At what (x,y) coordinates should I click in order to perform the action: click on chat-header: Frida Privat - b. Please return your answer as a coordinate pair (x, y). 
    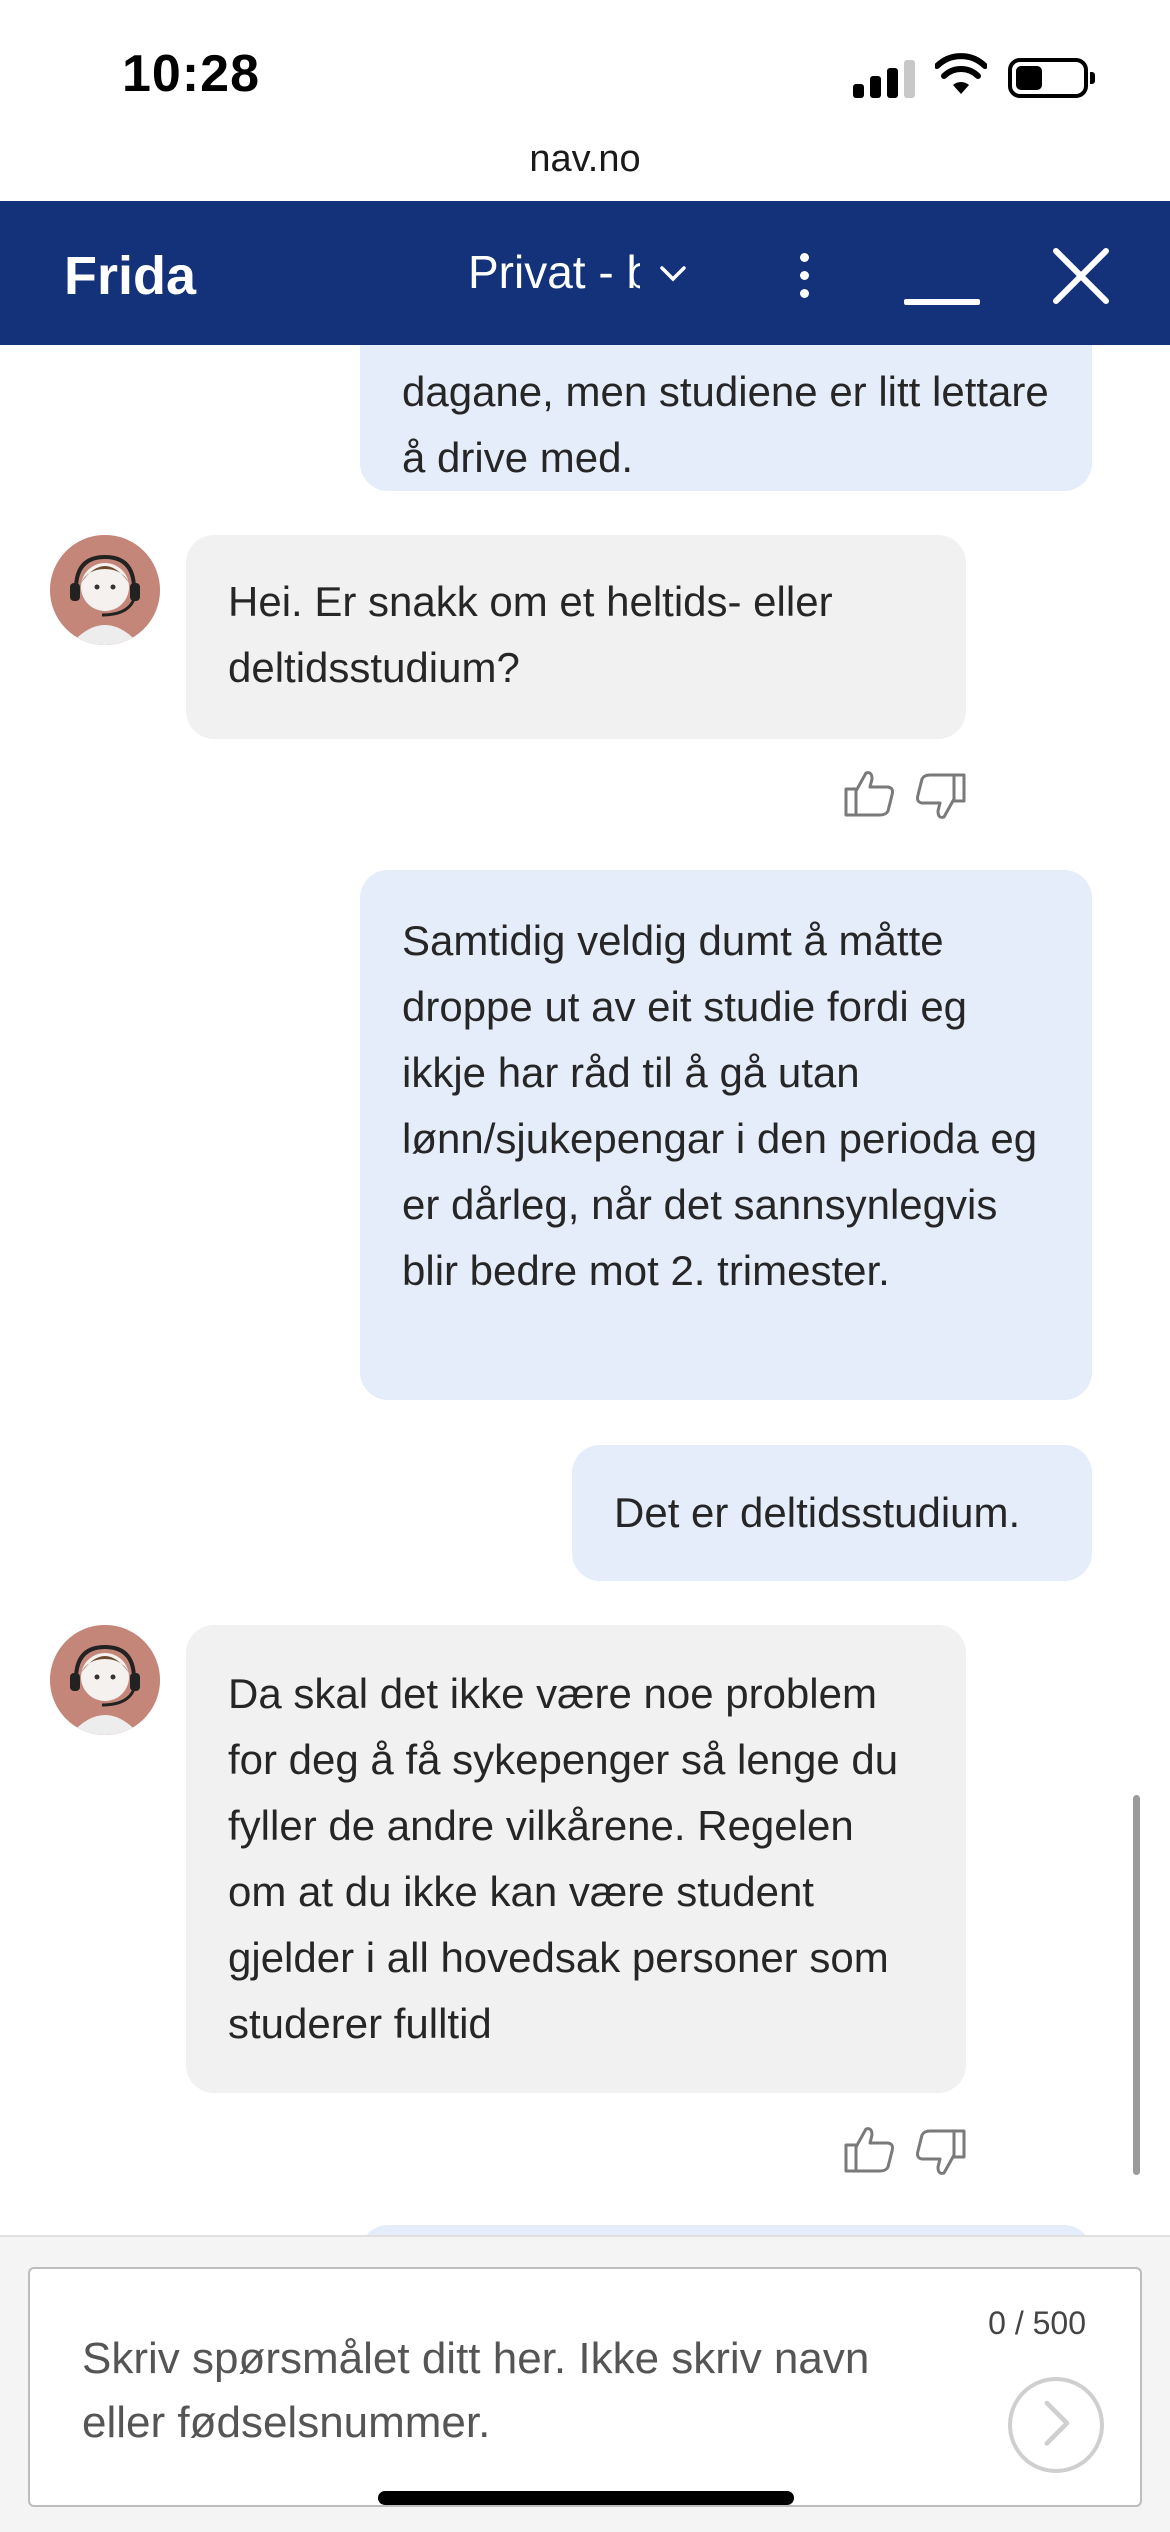
    Looking at the image, I should click on (585, 273).